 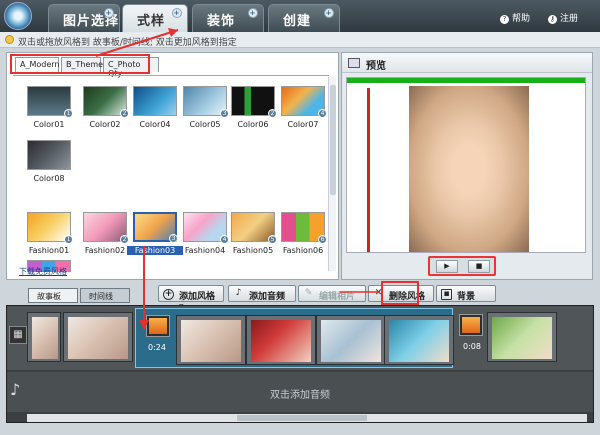 I want to click on arrow-head-down, so click(x=144, y=325).